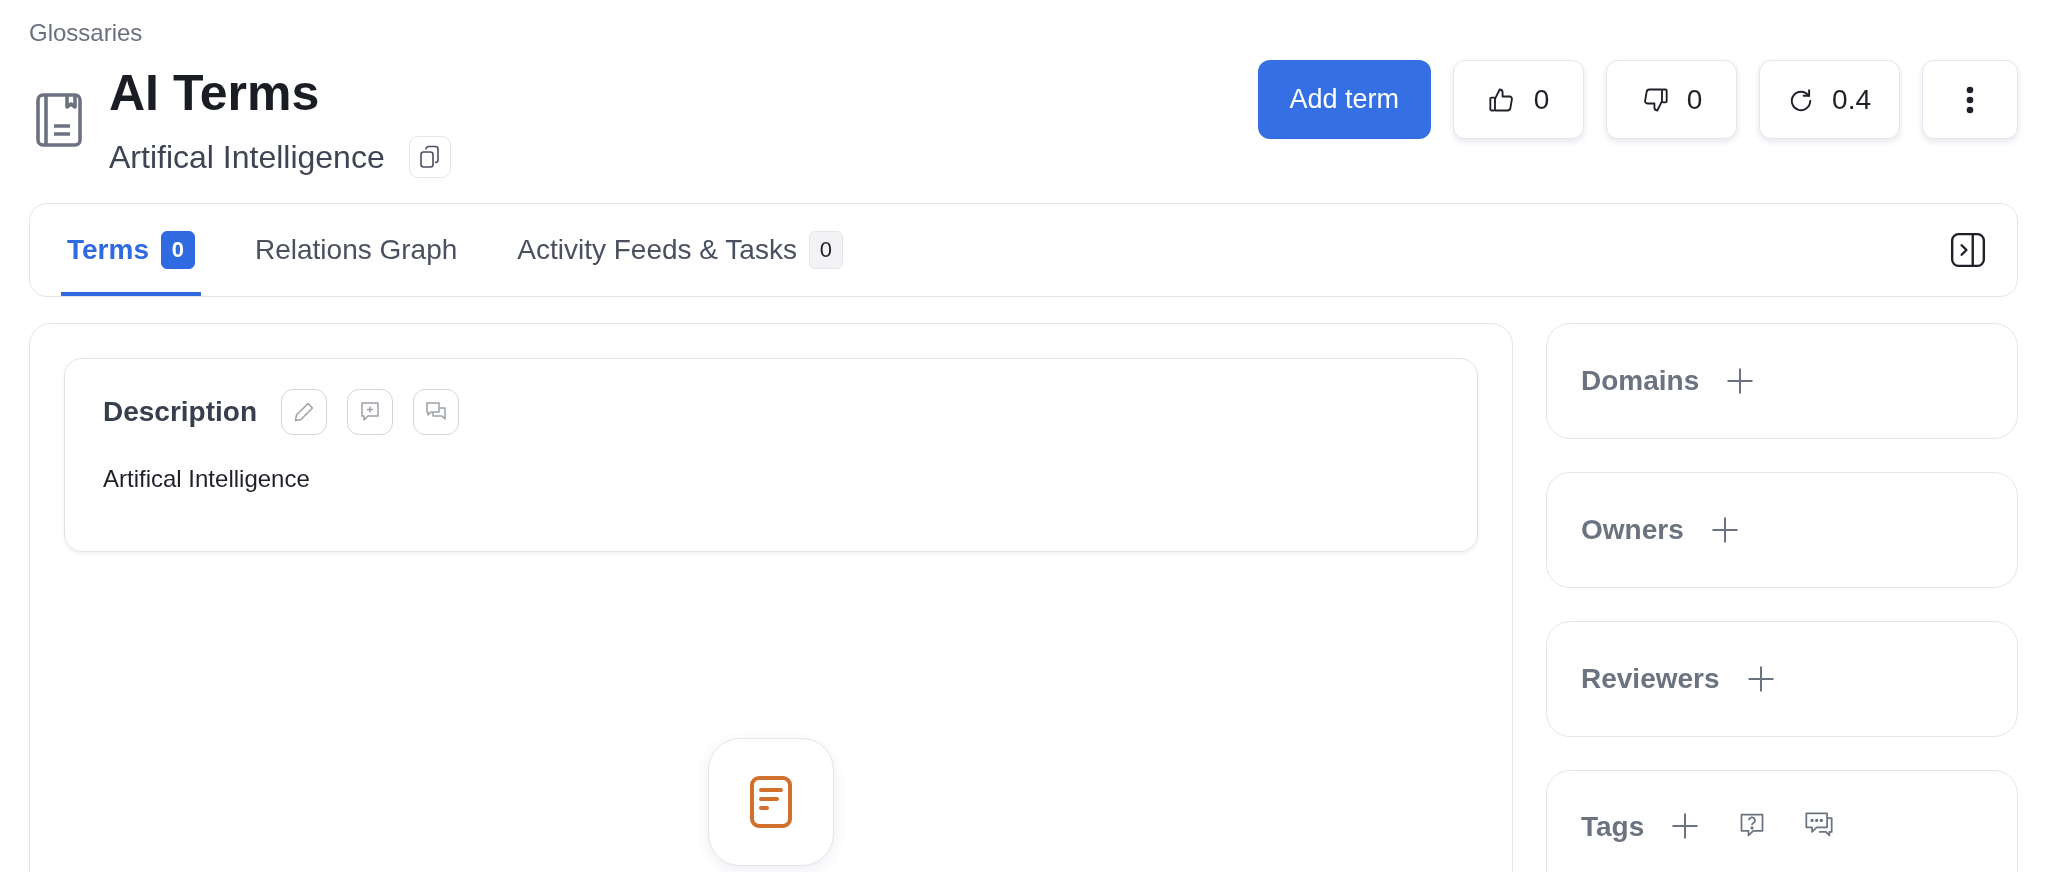 This screenshot has height=872, width=2060. I want to click on description-heading: Description, so click(180, 412).